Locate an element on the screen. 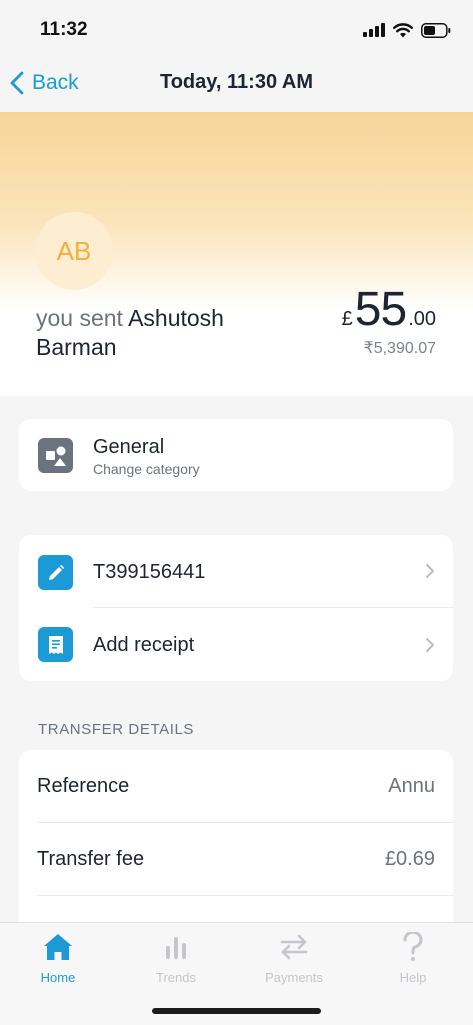 The height and width of the screenshot is (1025, 473). tab-home-label: Home is located at coordinates (58, 977).